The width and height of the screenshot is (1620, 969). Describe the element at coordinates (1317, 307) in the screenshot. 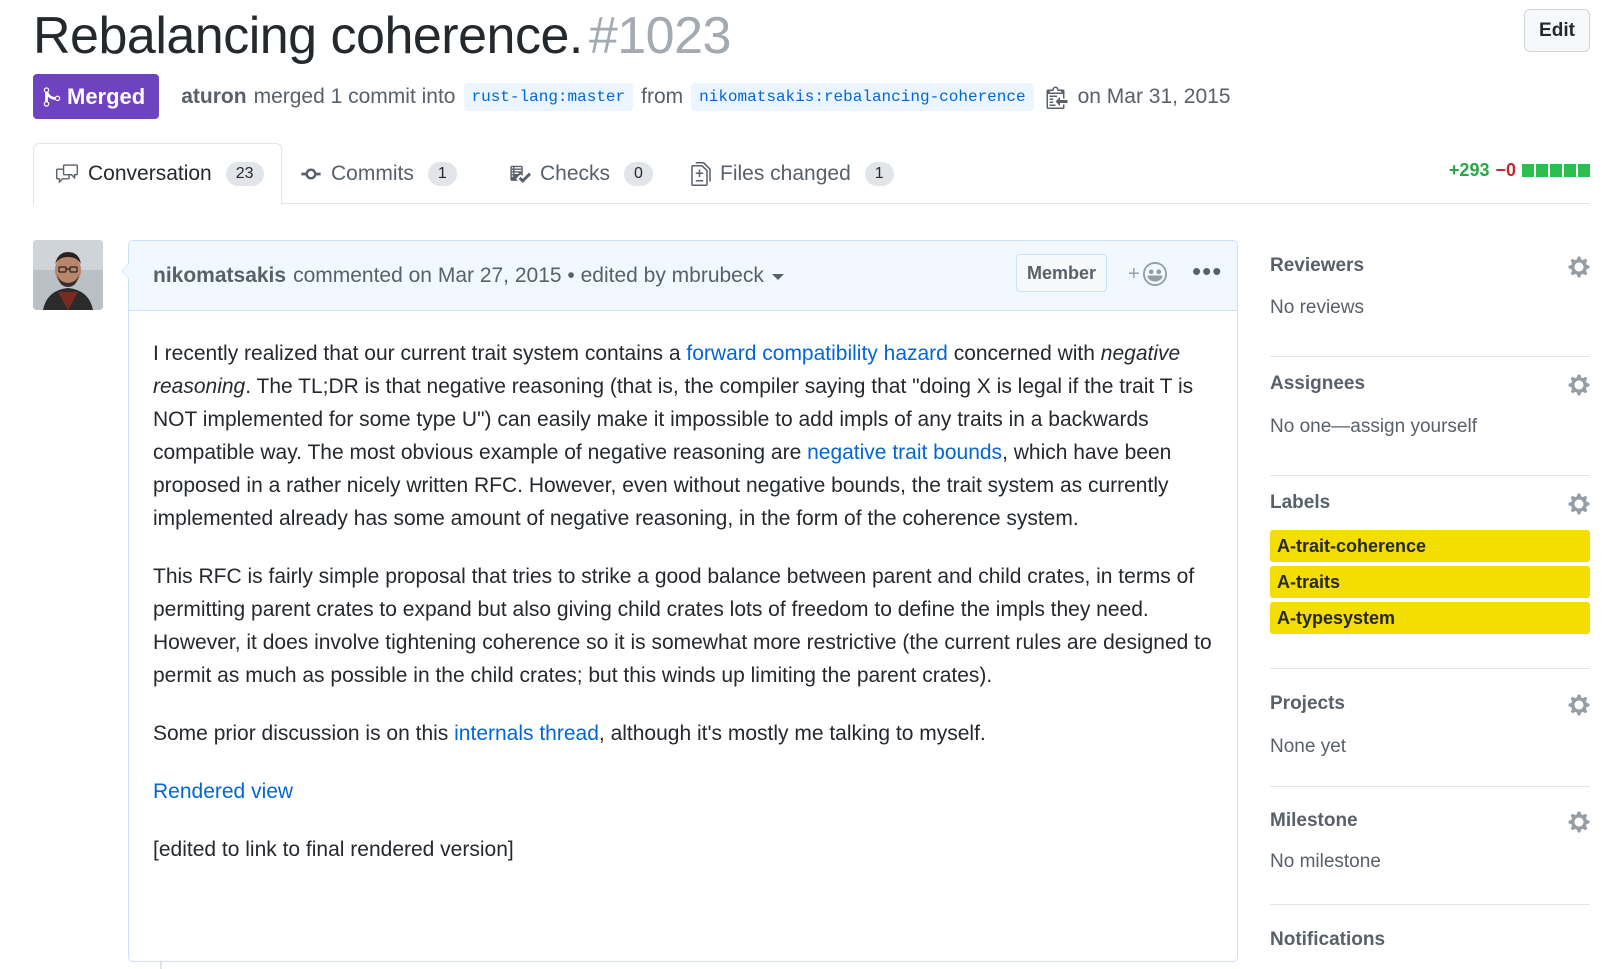

I see `reviewers-value: No reviews` at that location.